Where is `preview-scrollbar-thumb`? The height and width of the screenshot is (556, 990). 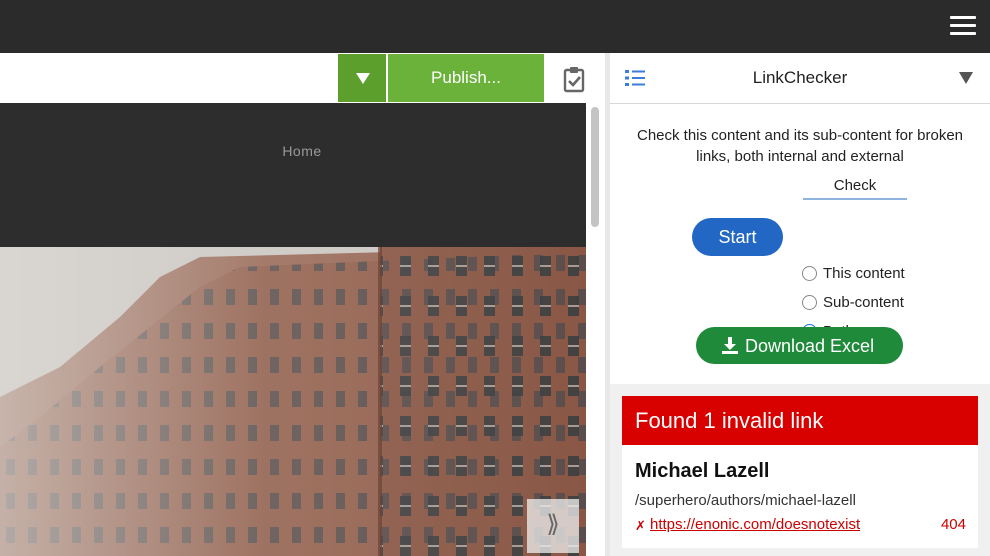
preview-scrollbar-thumb is located at coordinates (595, 167).